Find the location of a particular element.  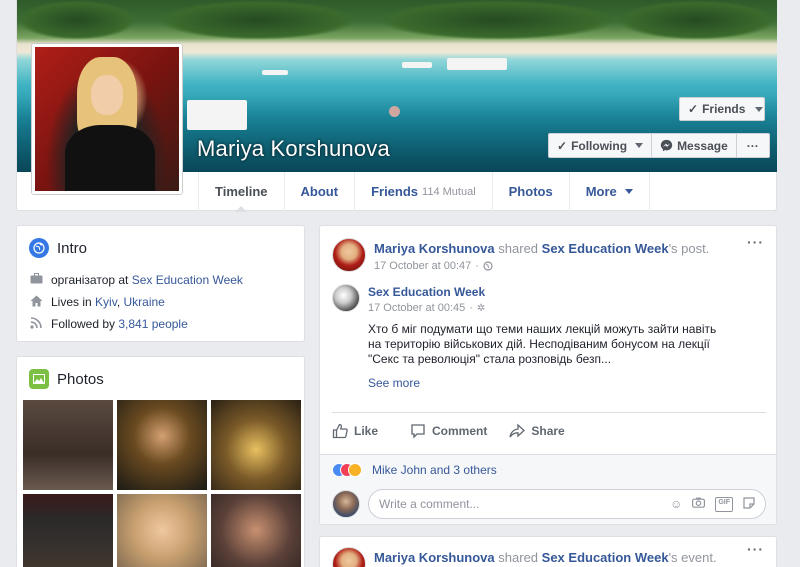

tab-timeline: Timeline is located at coordinates (241, 192).